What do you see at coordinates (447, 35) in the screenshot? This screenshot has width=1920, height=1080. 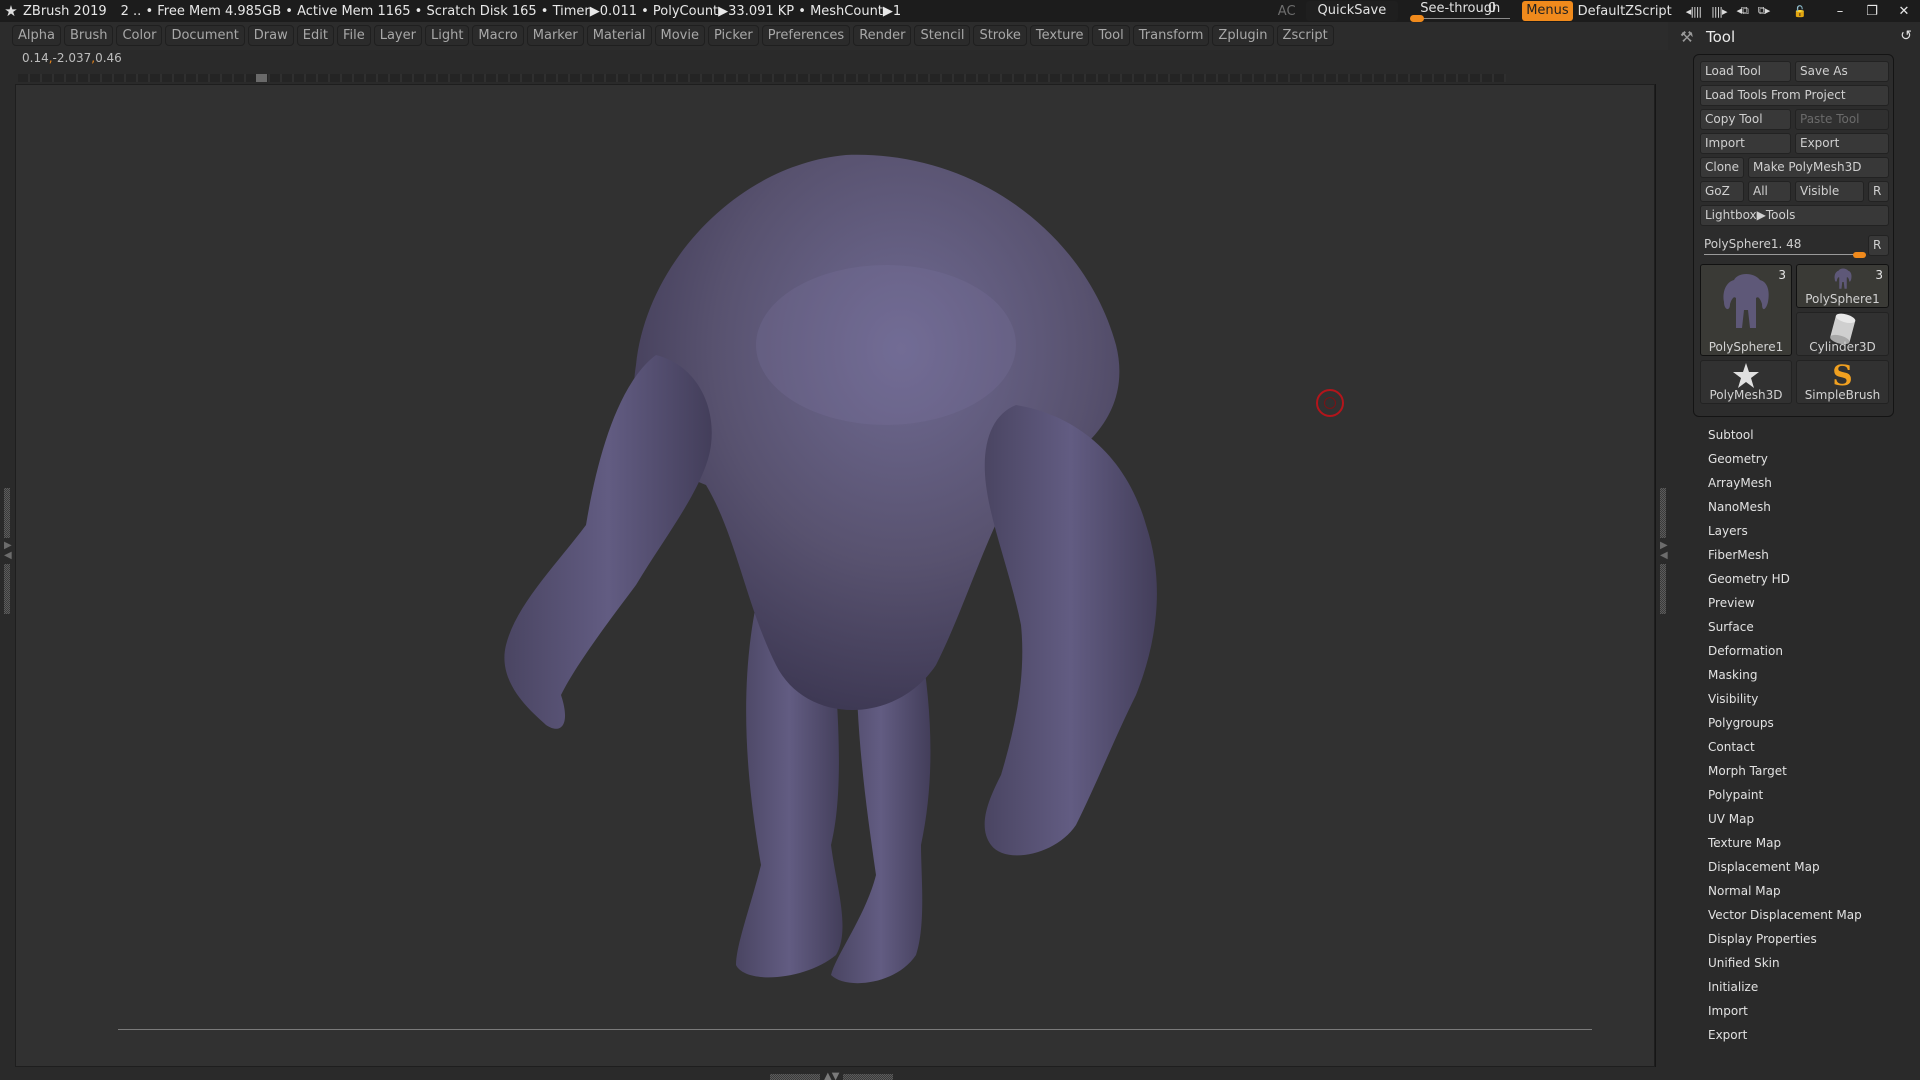 I see `menu-light: Light` at bounding box center [447, 35].